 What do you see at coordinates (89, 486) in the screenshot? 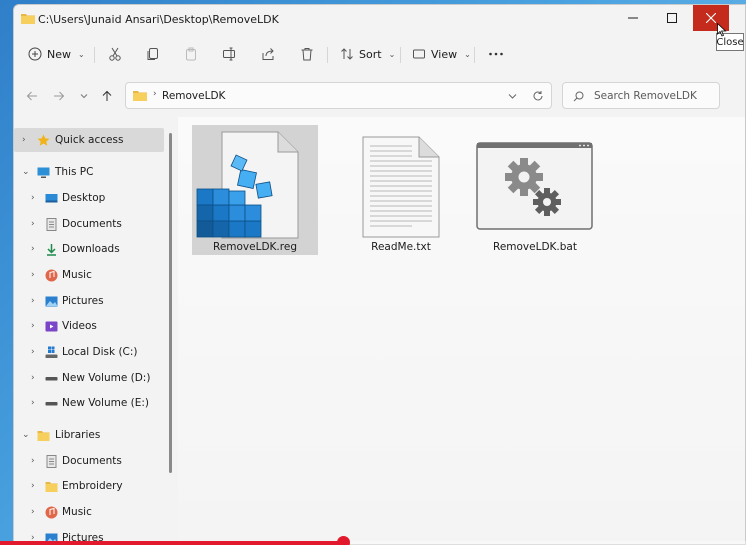
I see `sidebar-item-lib-embroidery: › Embroidery` at bounding box center [89, 486].